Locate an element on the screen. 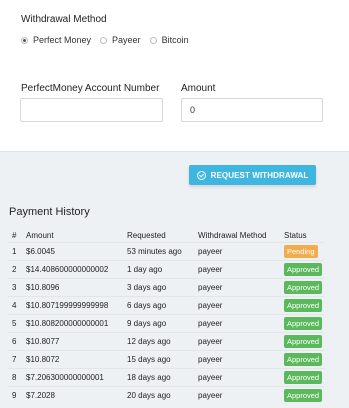  account-number-input is located at coordinates (91, 110).